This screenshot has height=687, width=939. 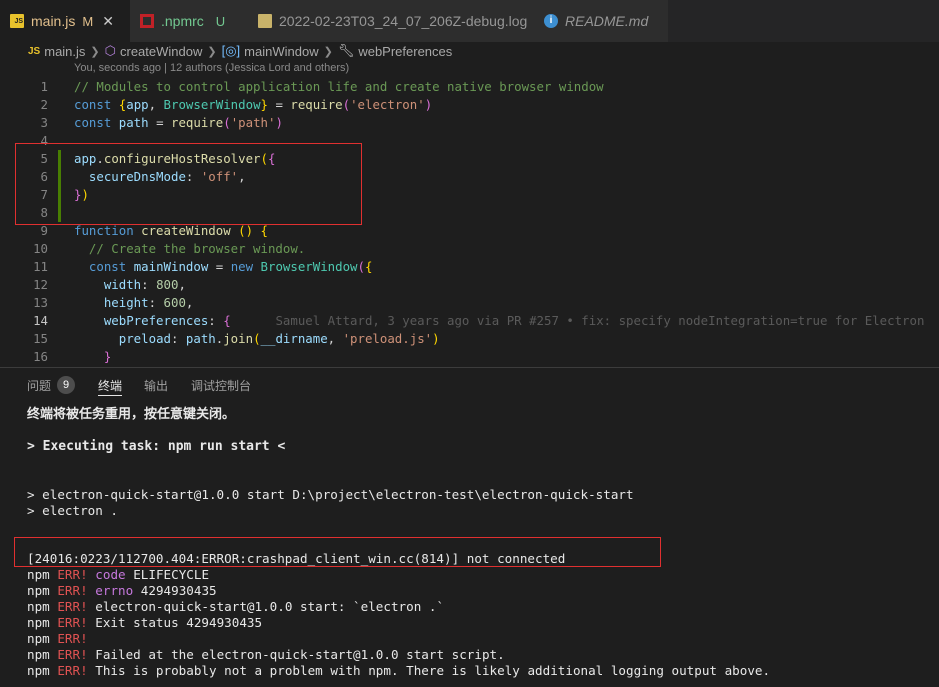 I want to click on code-text: const path = require('path'), so click(x=178, y=123).